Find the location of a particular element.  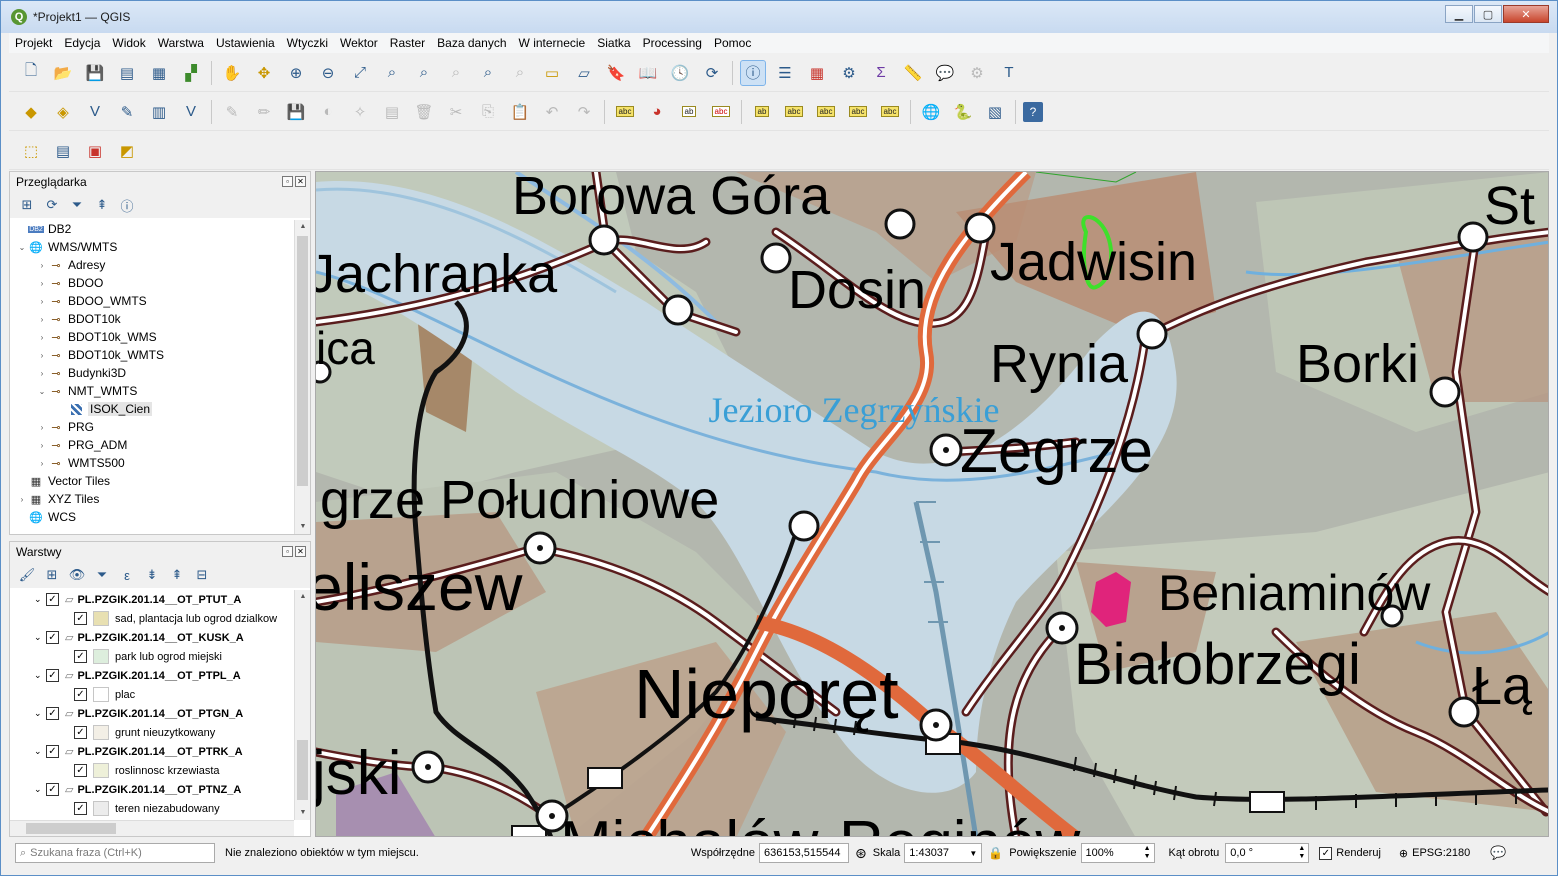

open-layer-styling-icon: 🖌 is located at coordinates (27, 575).